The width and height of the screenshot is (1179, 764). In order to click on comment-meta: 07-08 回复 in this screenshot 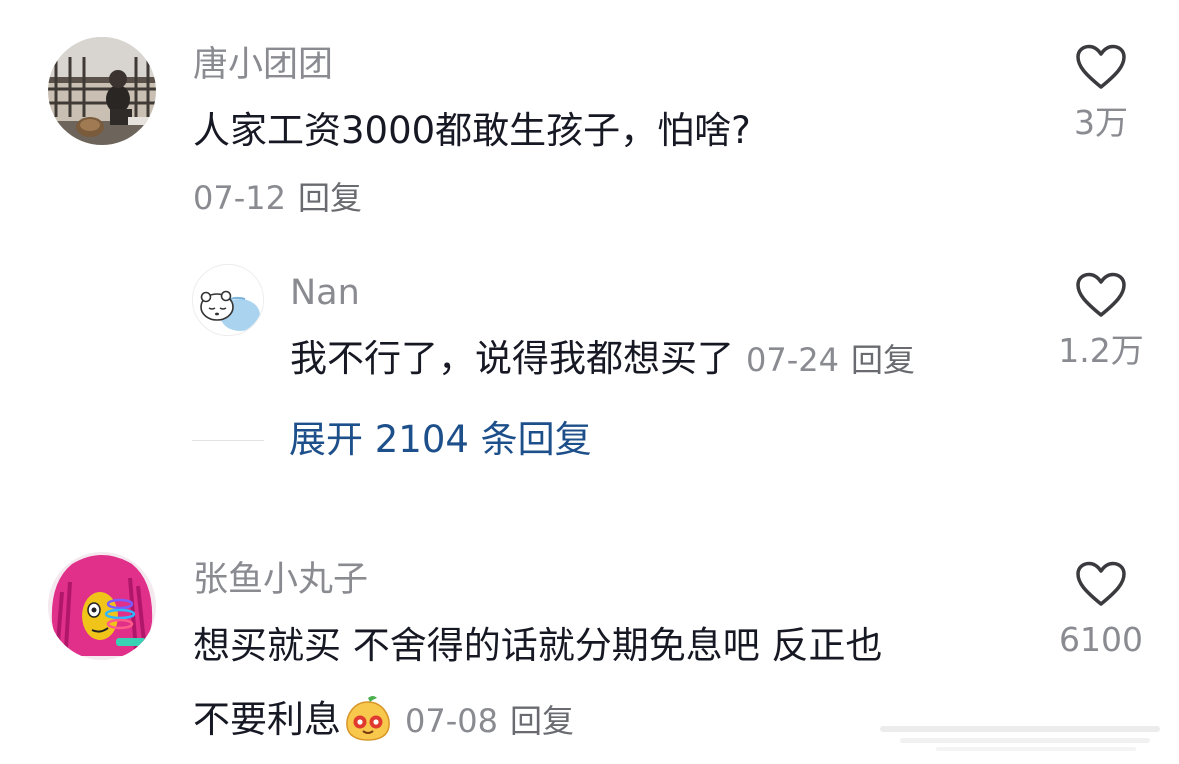, I will do `click(489, 721)`.